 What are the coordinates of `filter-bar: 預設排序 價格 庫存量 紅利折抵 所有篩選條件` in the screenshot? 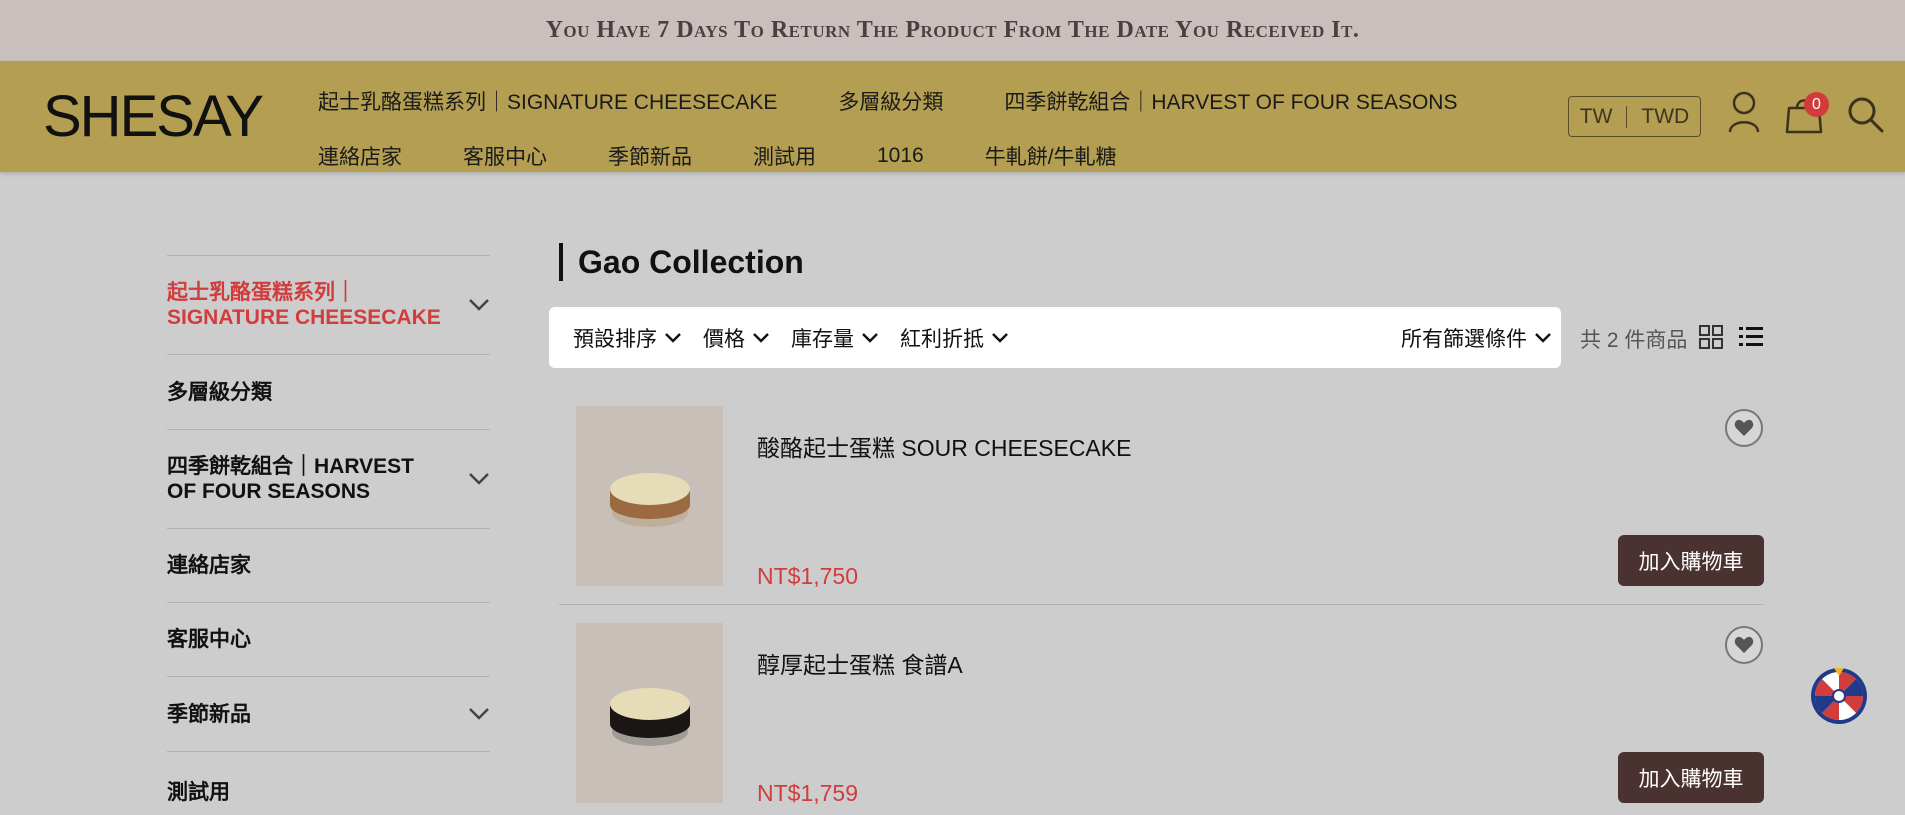 It's located at (1055, 337).